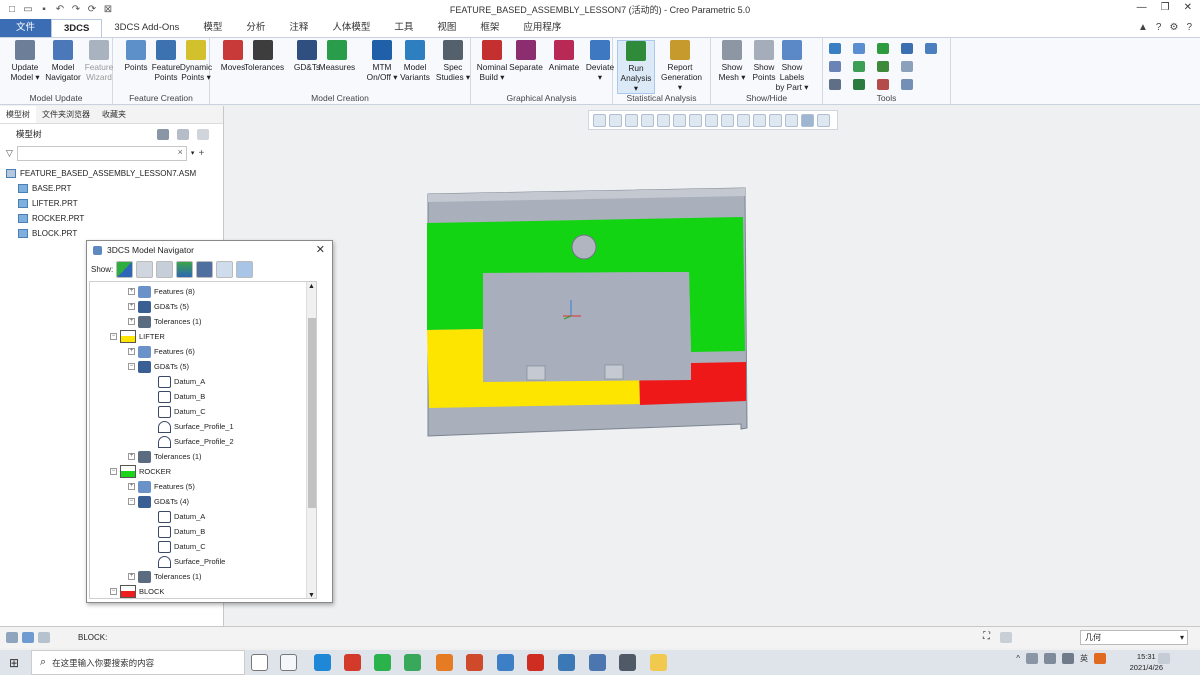 The width and height of the screenshot is (1200, 675). What do you see at coordinates (1159, 27) in the screenshot?
I see `help-icon: ?` at bounding box center [1159, 27].